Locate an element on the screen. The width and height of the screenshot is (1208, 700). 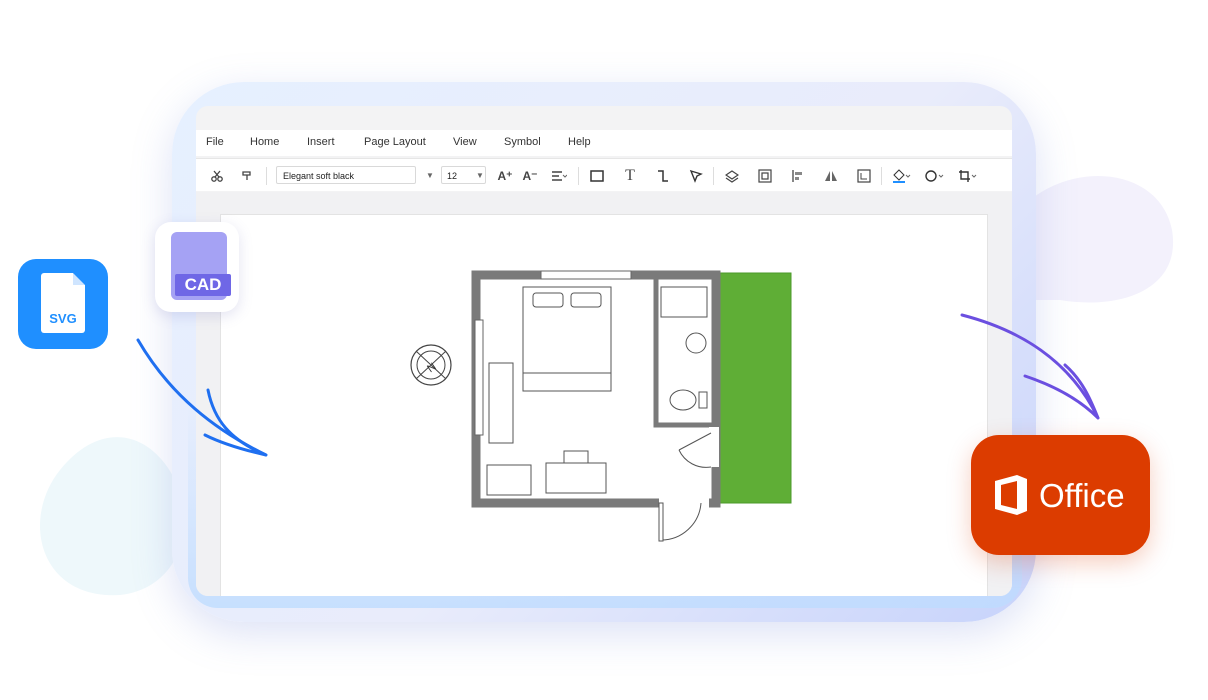
menu-page-layout: Page Layout is located at coordinates (395, 142).